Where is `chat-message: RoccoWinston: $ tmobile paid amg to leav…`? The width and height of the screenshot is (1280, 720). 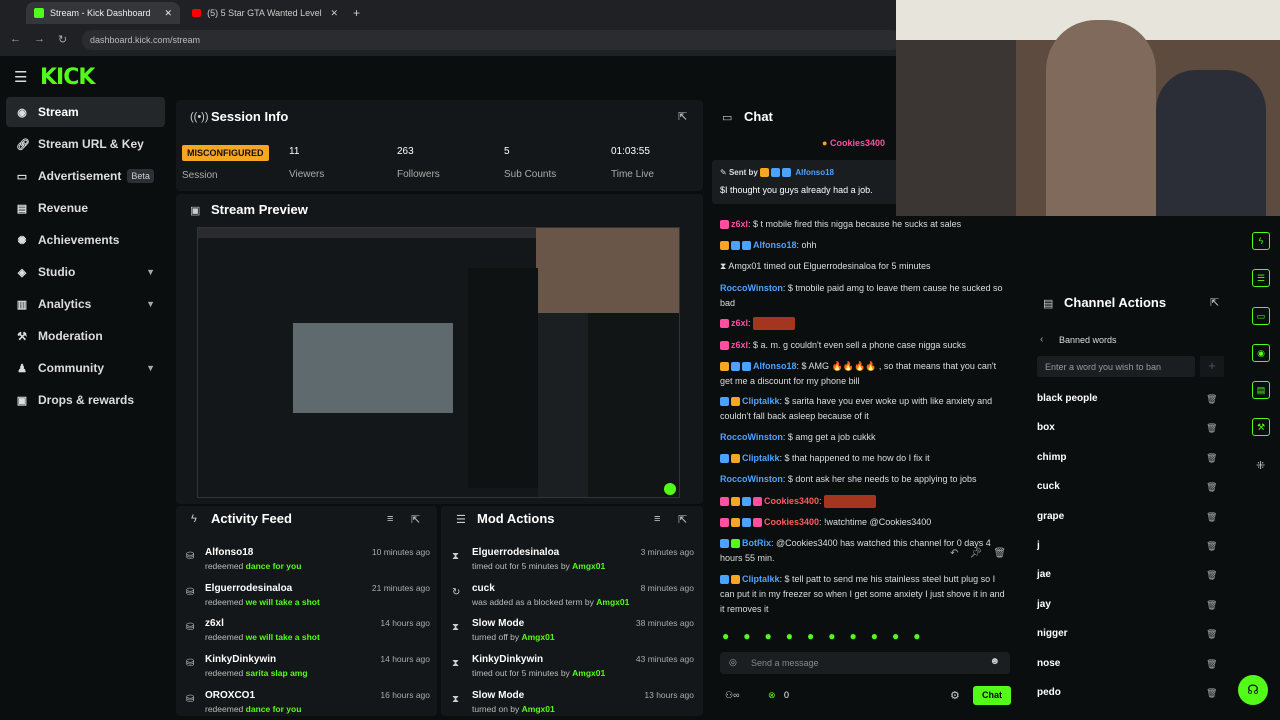 chat-message: RoccoWinston: $ tmobile paid amg to leav… is located at coordinates (865, 296).